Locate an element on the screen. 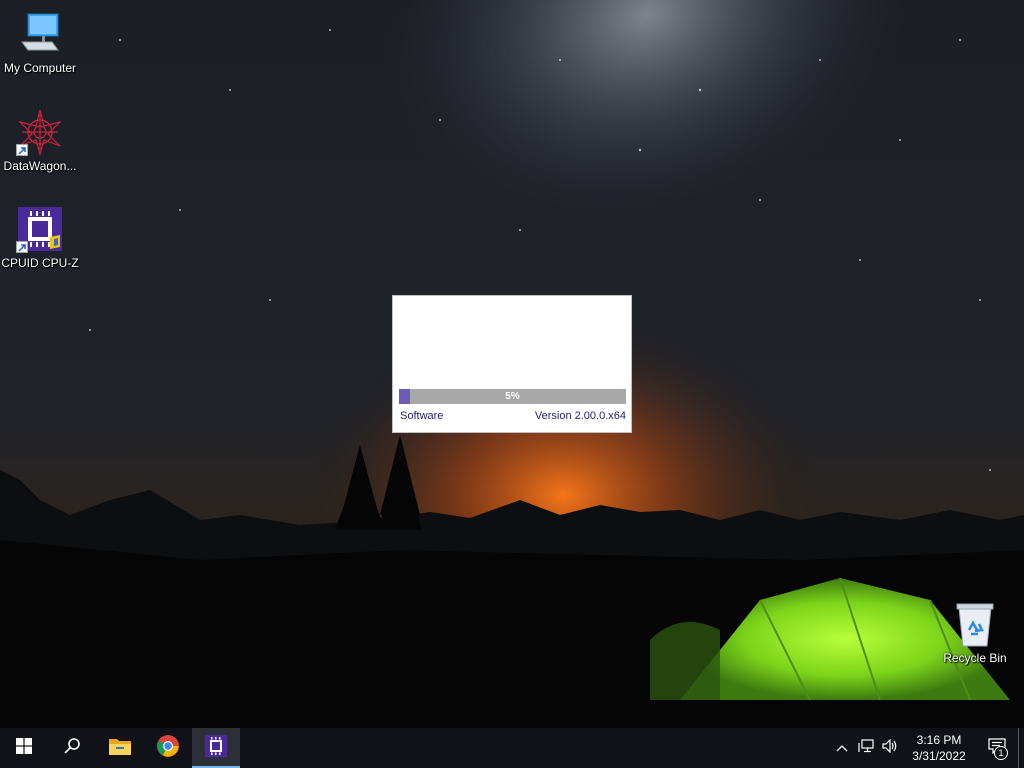  search-icon is located at coordinates (72, 748).